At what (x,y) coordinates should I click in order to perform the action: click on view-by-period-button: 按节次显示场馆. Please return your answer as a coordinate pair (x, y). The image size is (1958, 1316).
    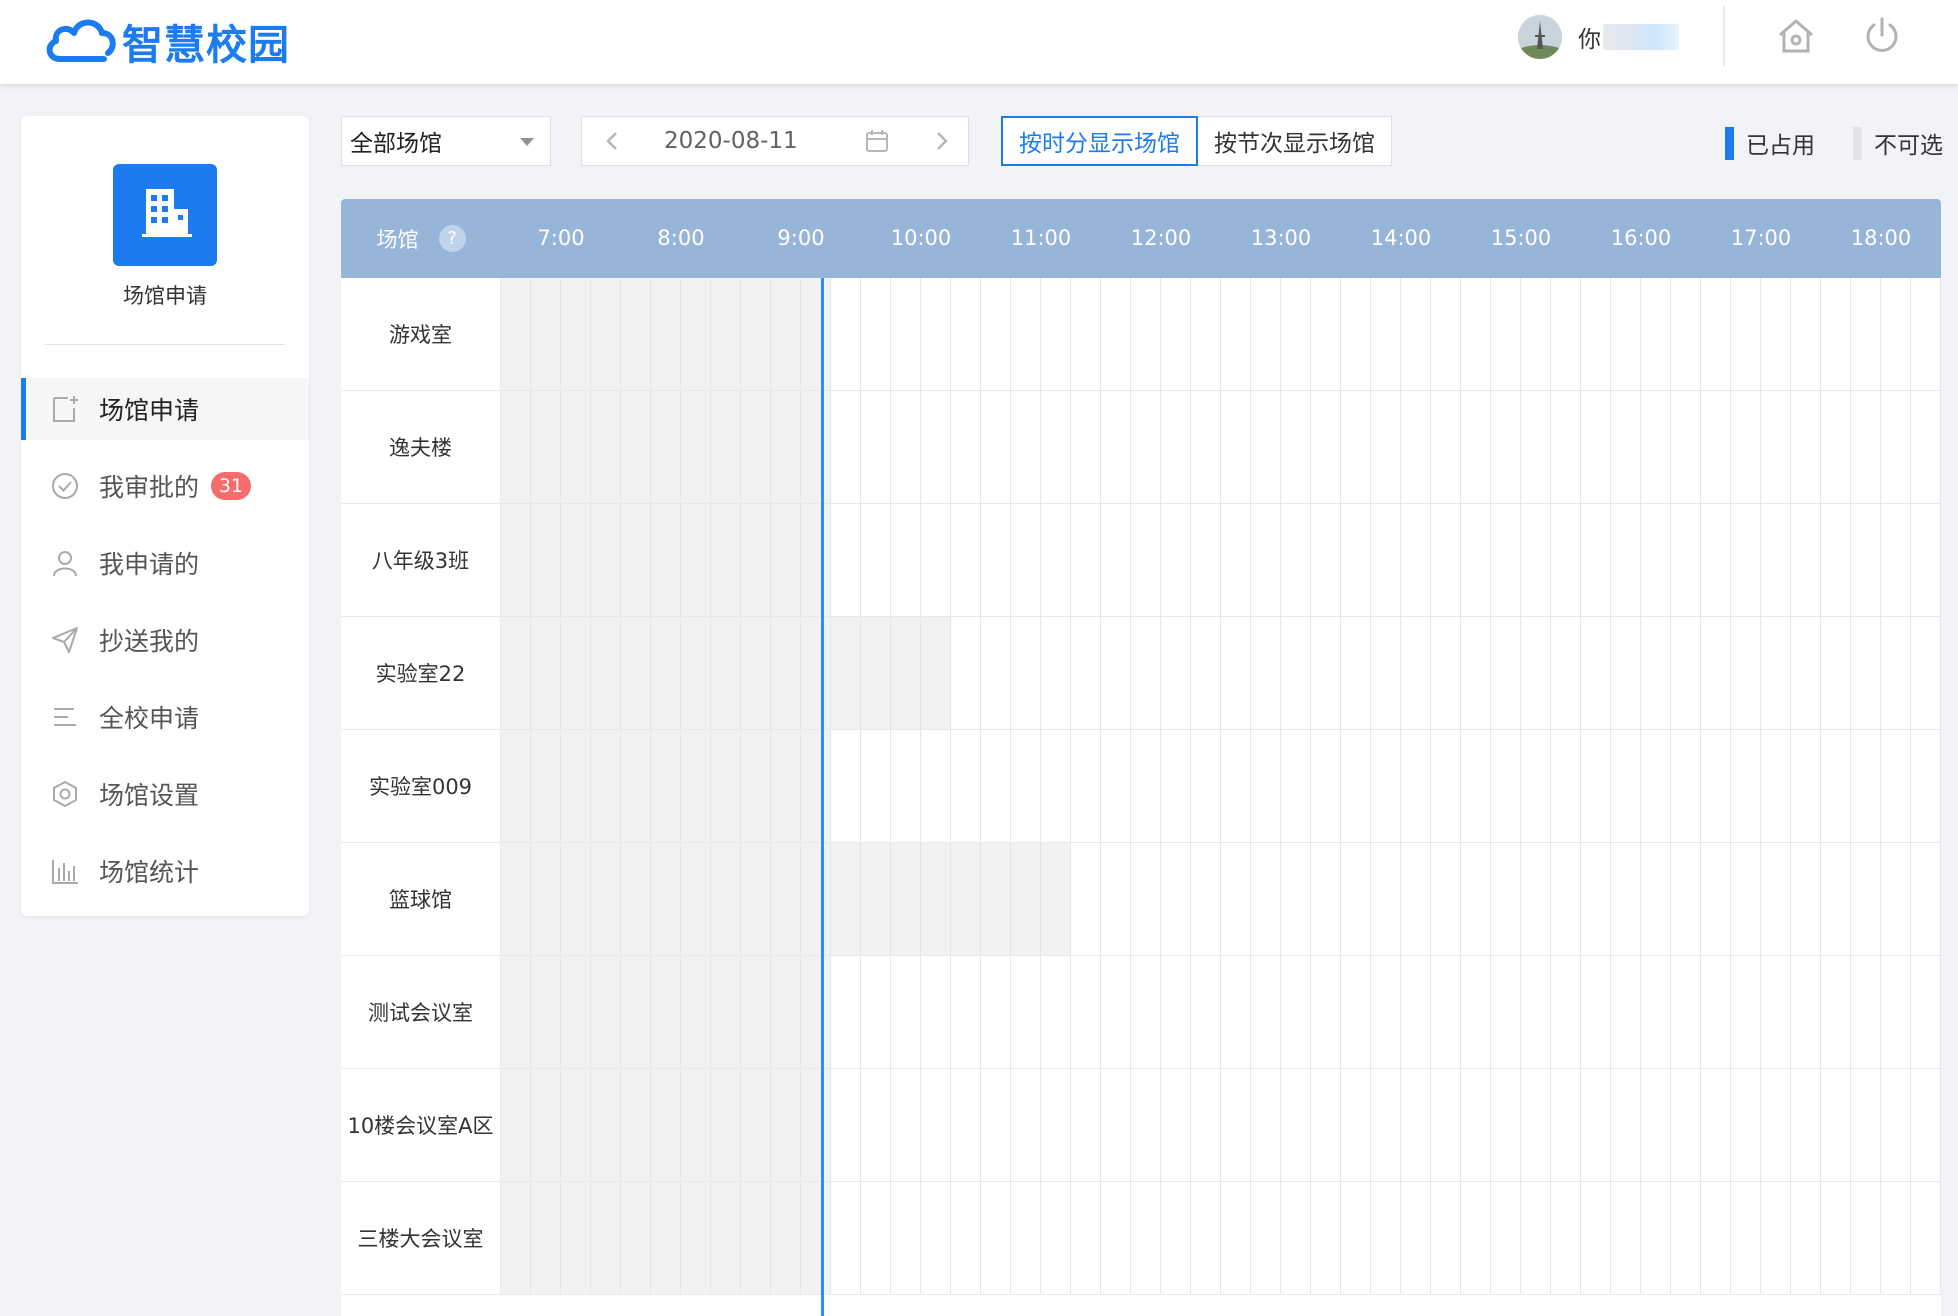
    Looking at the image, I should click on (1295, 141).